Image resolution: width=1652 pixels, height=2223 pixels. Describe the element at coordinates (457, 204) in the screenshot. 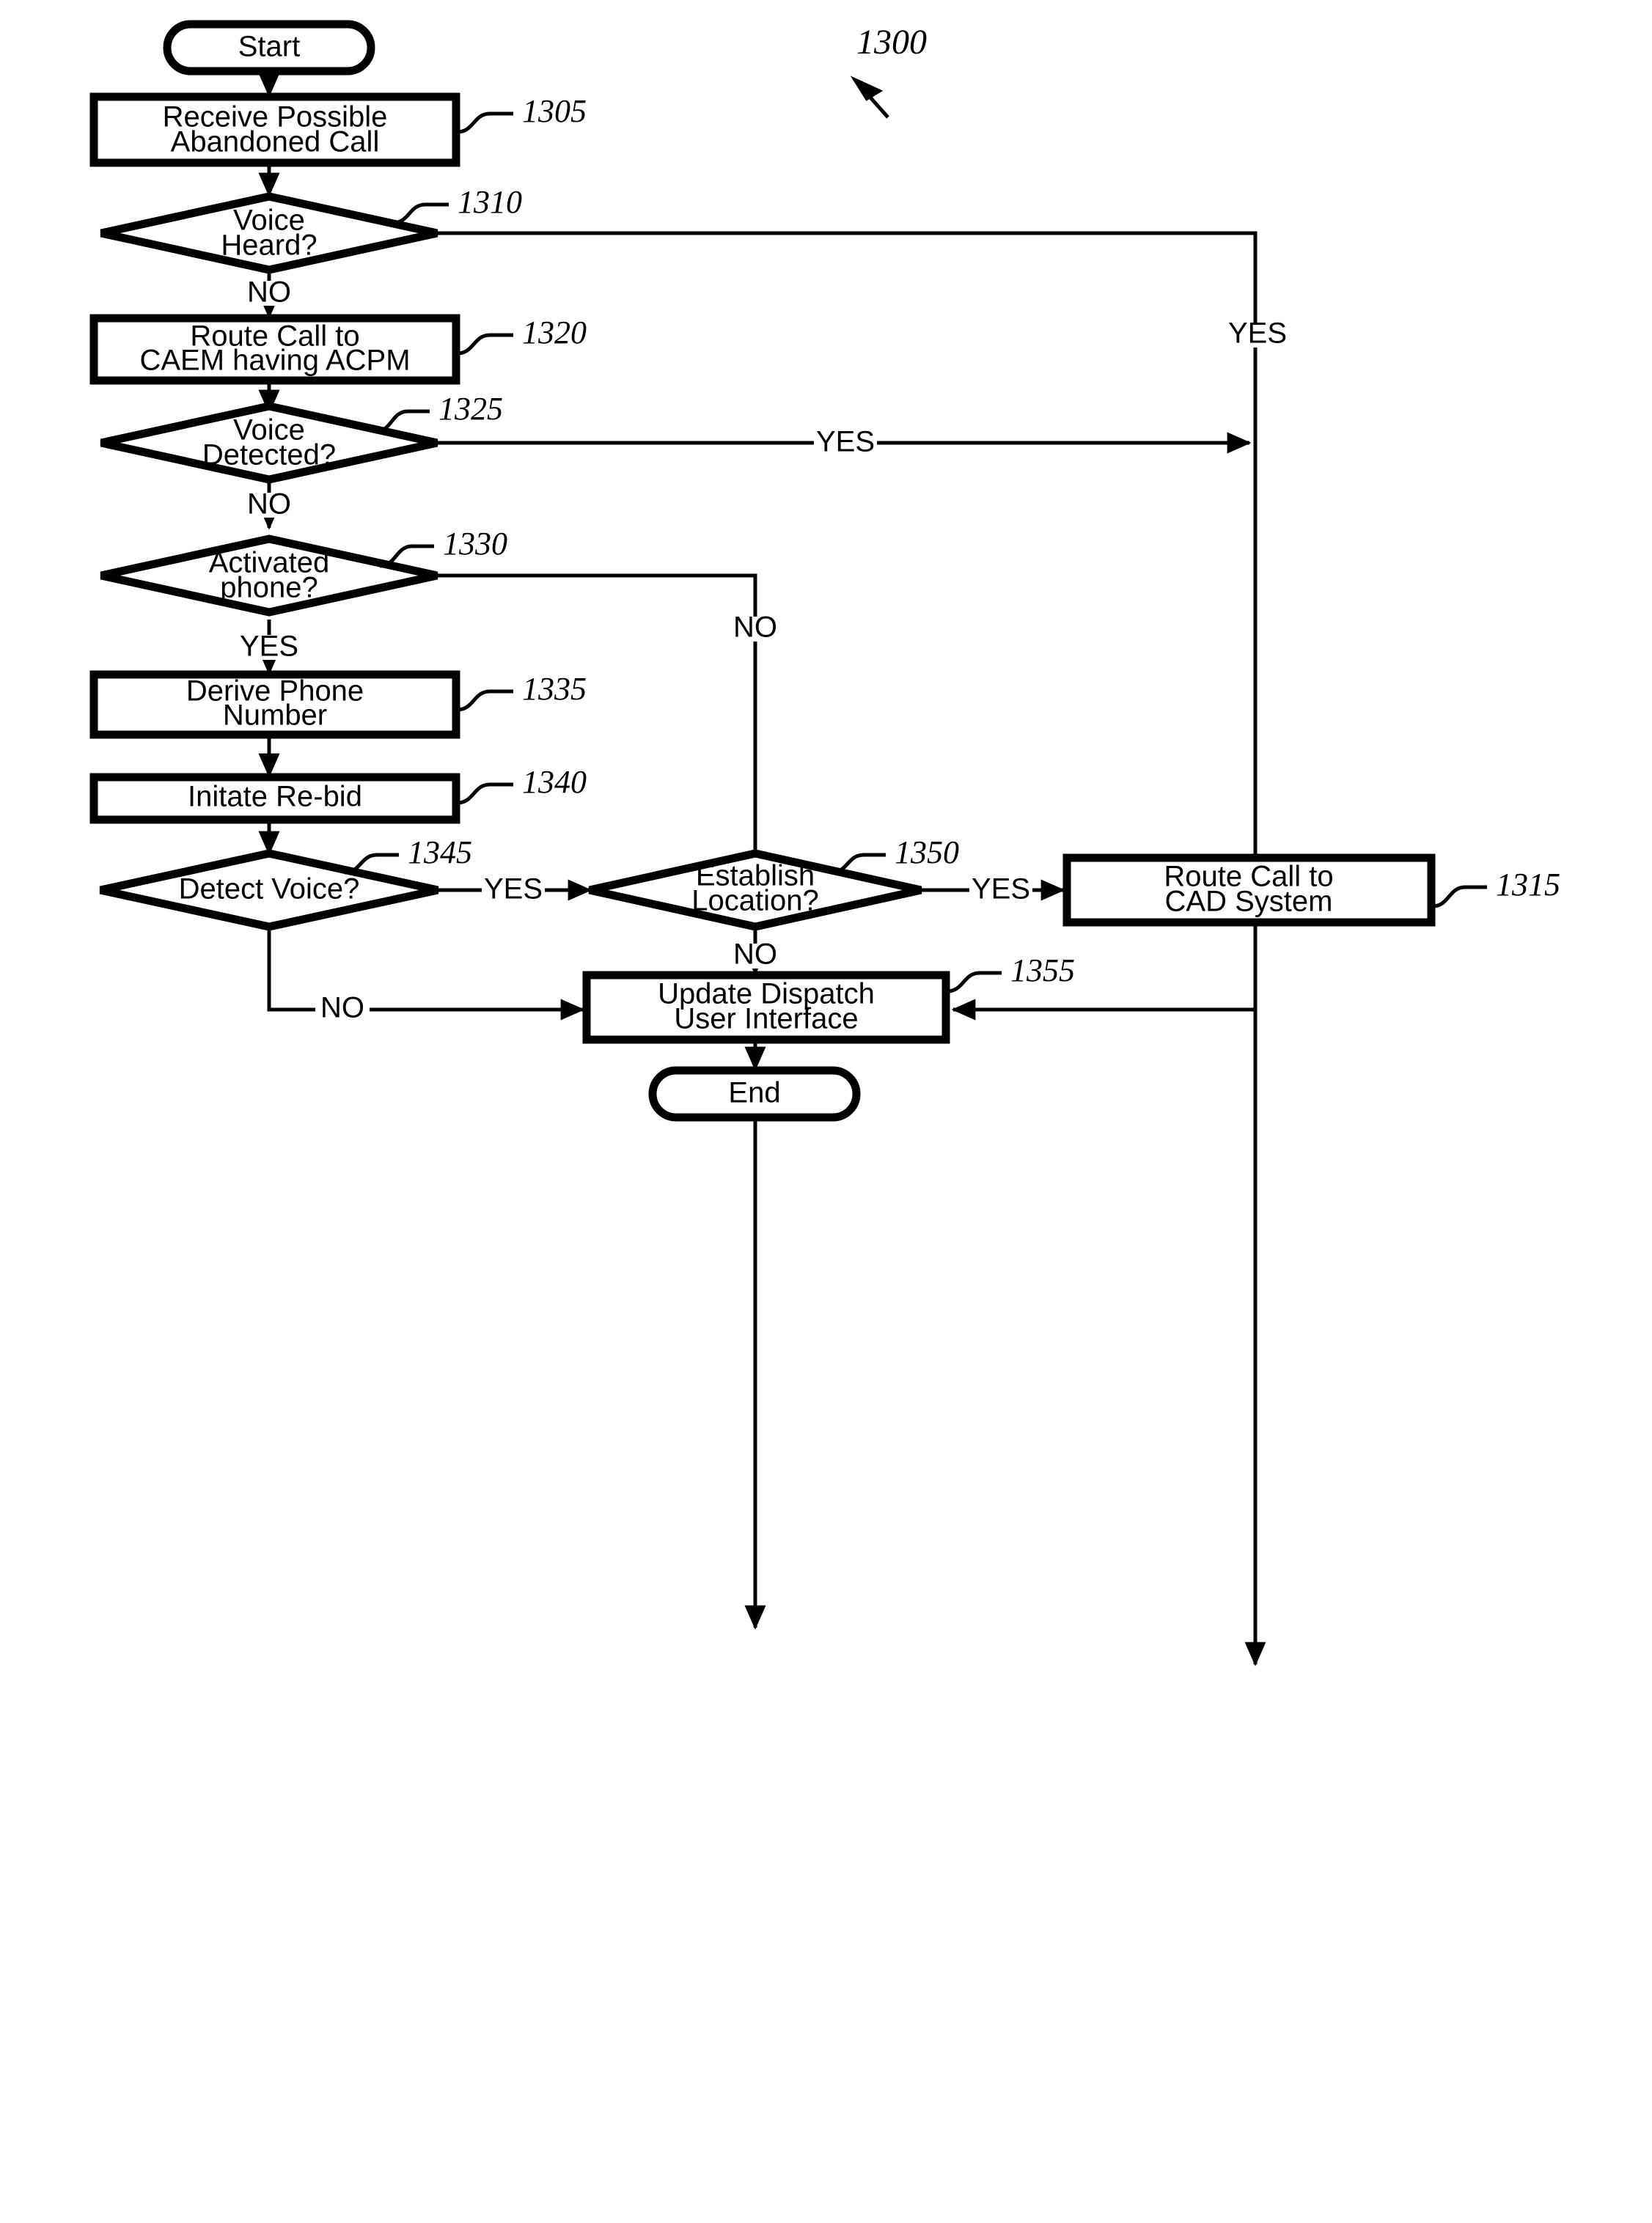

I see `ref-1310-group: 1310` at that location.